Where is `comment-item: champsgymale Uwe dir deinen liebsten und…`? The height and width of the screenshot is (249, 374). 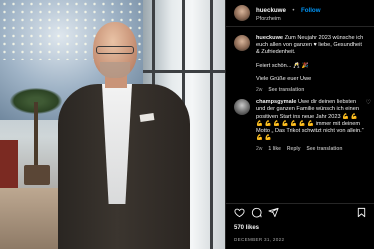 comment-item: champsgymale Uwe dir deinen liebsten und… is located at coordinates (300, 123).